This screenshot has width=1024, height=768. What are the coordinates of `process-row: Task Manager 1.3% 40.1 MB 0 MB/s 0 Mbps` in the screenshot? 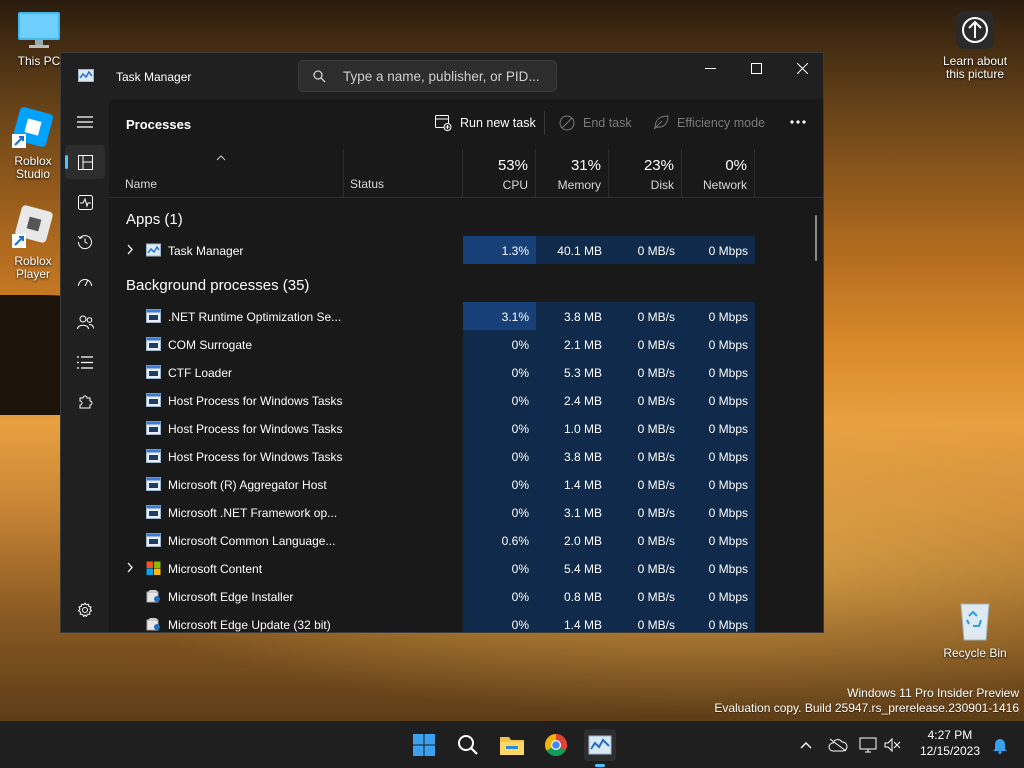 It's located at (466, 250).